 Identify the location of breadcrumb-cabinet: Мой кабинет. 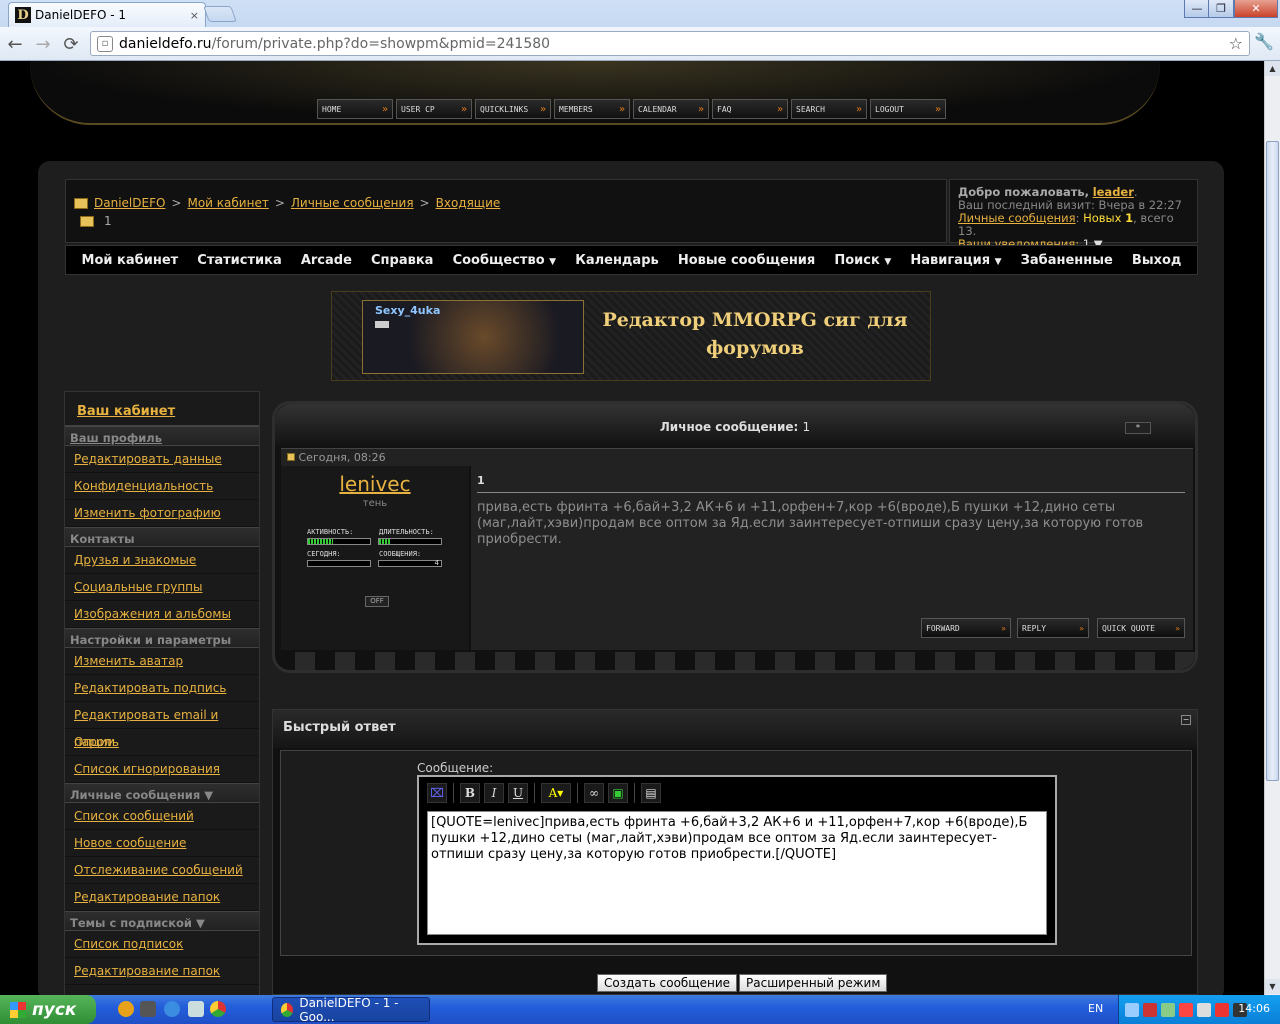
(227, 203).